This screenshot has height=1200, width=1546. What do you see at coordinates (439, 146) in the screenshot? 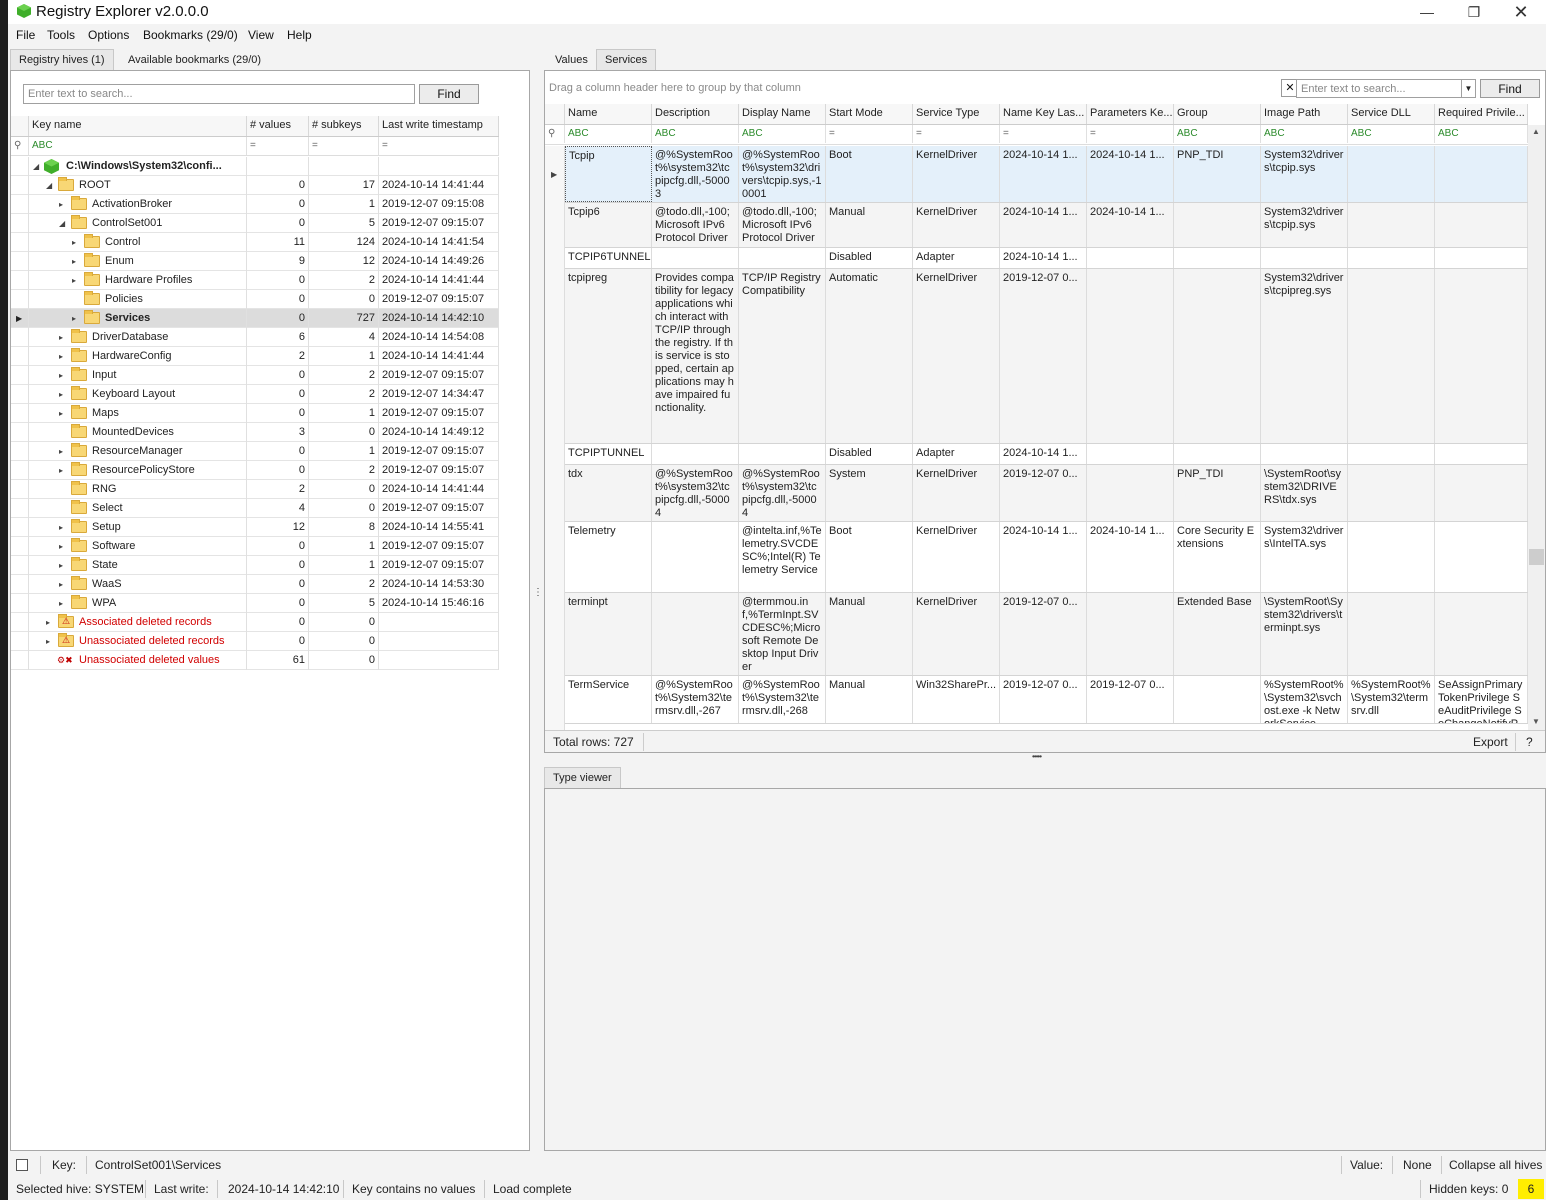
I see `filter-last-write: =` at bounding box center [439, 146].